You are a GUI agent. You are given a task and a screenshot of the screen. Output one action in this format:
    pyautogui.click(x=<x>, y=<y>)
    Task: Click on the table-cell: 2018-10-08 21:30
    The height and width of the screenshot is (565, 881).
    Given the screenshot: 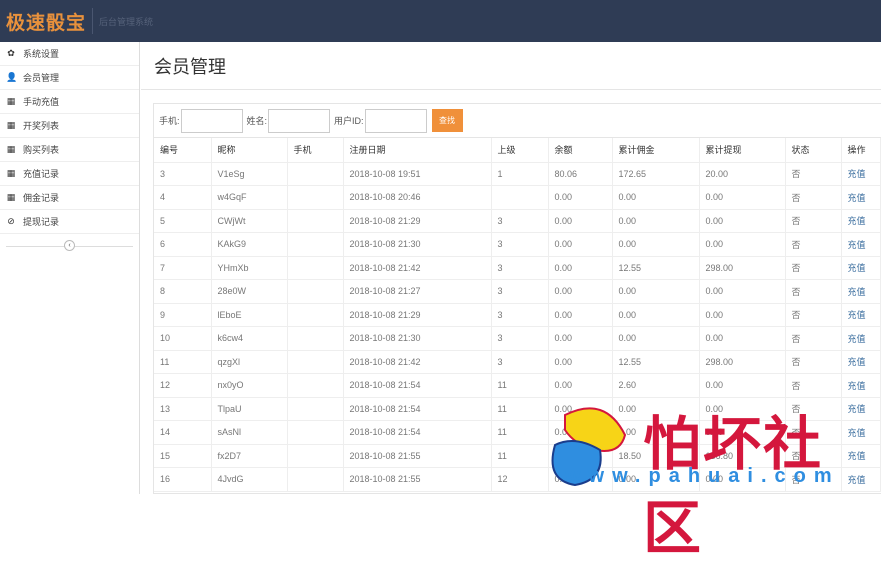 What is the action you would take?
    pyautogui.click(x=417, y=244)
    